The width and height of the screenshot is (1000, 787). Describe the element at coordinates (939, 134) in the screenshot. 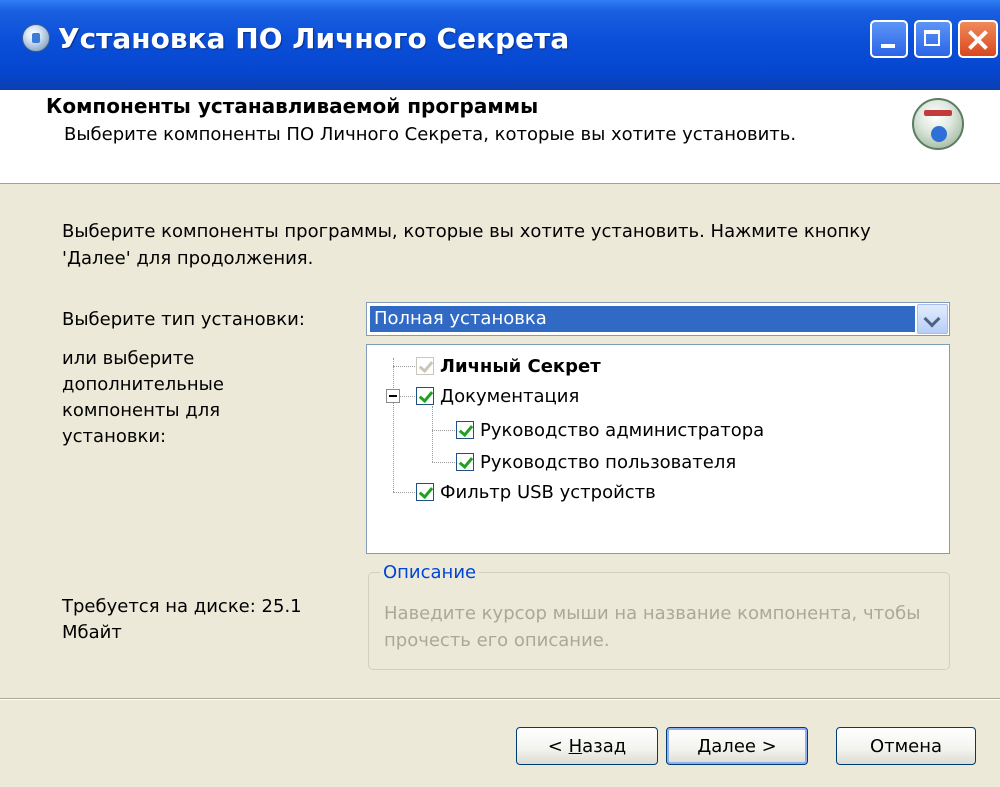

I see `download-arrow-icon` at that location.